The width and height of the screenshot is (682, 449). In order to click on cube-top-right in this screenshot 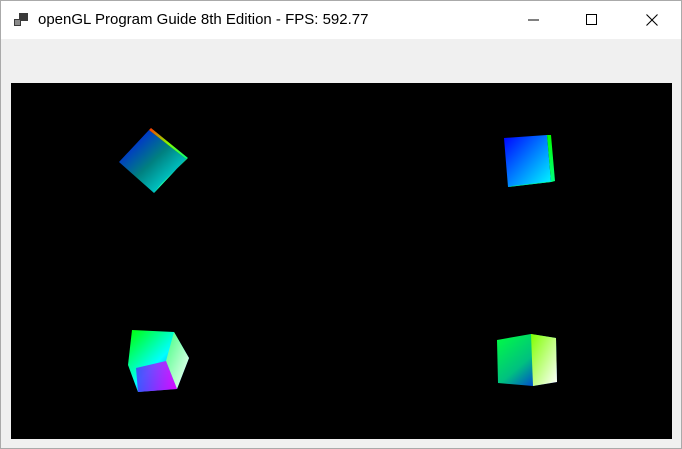, I will do `click(529, 161)`.